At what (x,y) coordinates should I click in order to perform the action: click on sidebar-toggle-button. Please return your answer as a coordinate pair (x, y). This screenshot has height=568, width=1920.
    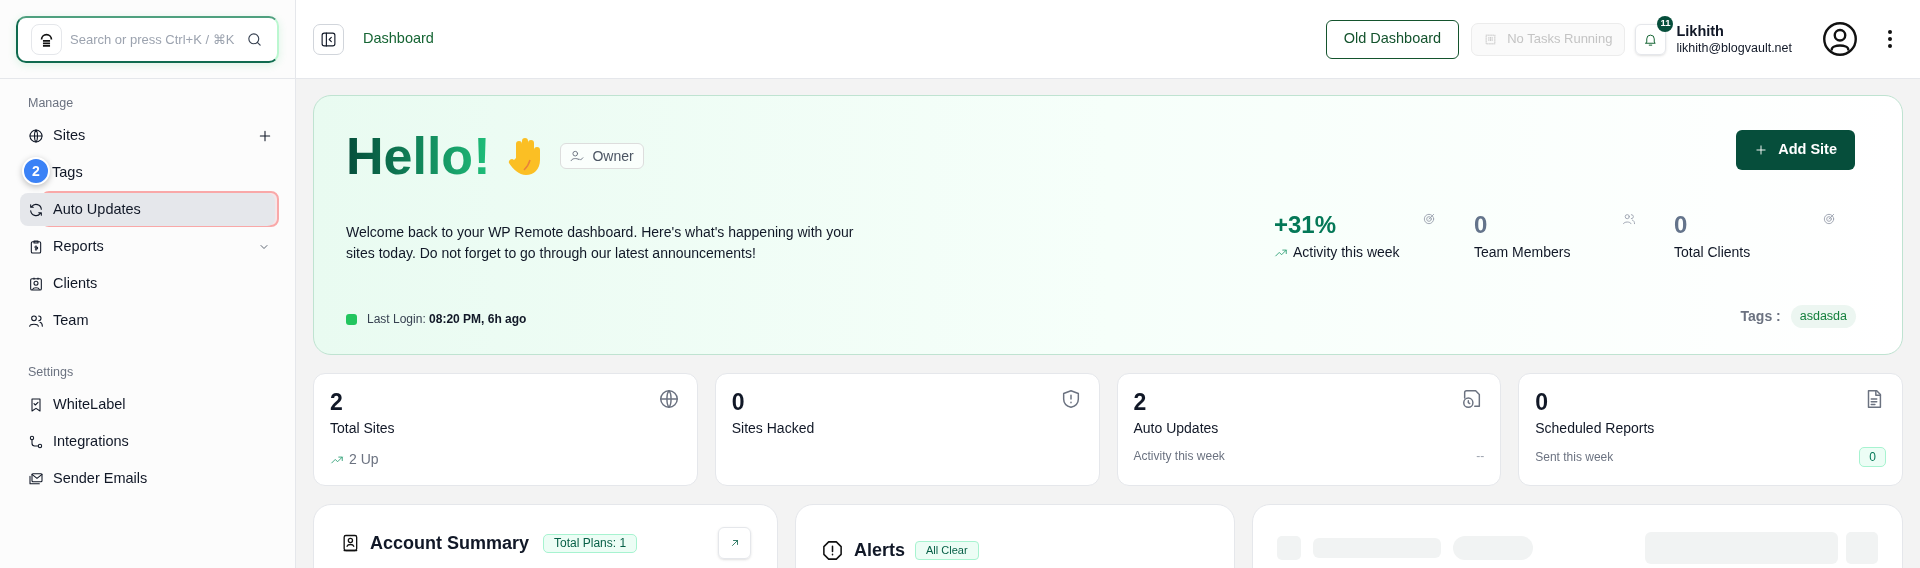
    Looking at the image, I should click on (328, 39).